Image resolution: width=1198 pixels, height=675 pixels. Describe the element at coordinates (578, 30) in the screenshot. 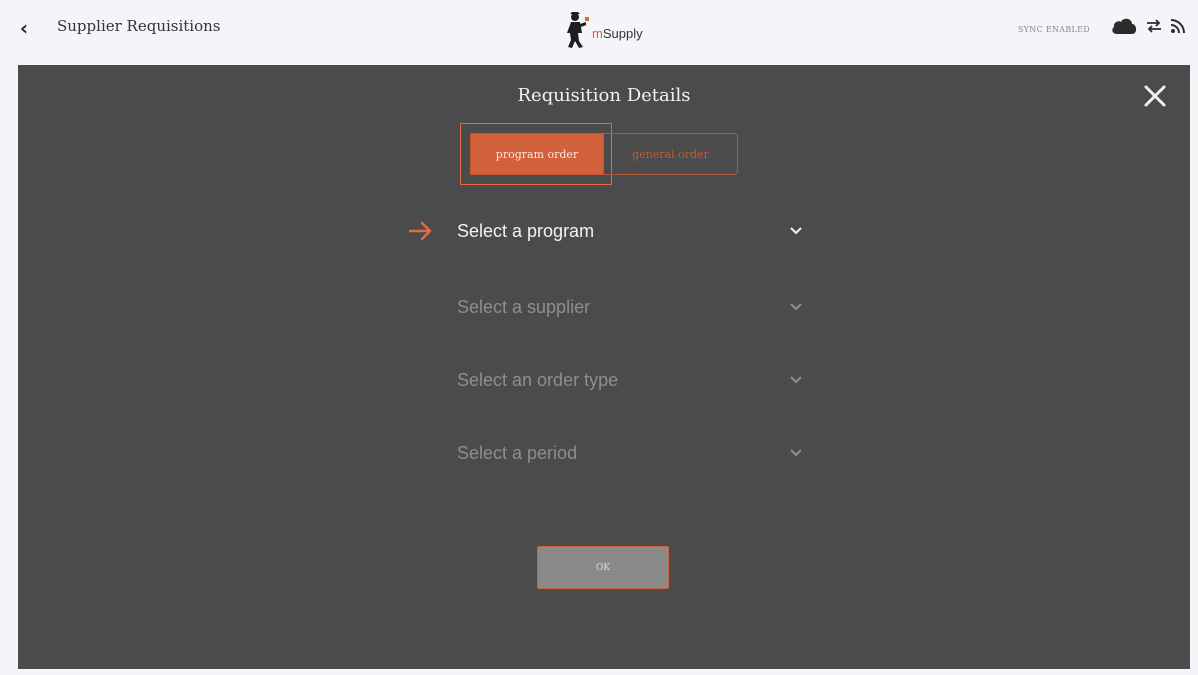

I see `msupply-figure-icon` at that location.